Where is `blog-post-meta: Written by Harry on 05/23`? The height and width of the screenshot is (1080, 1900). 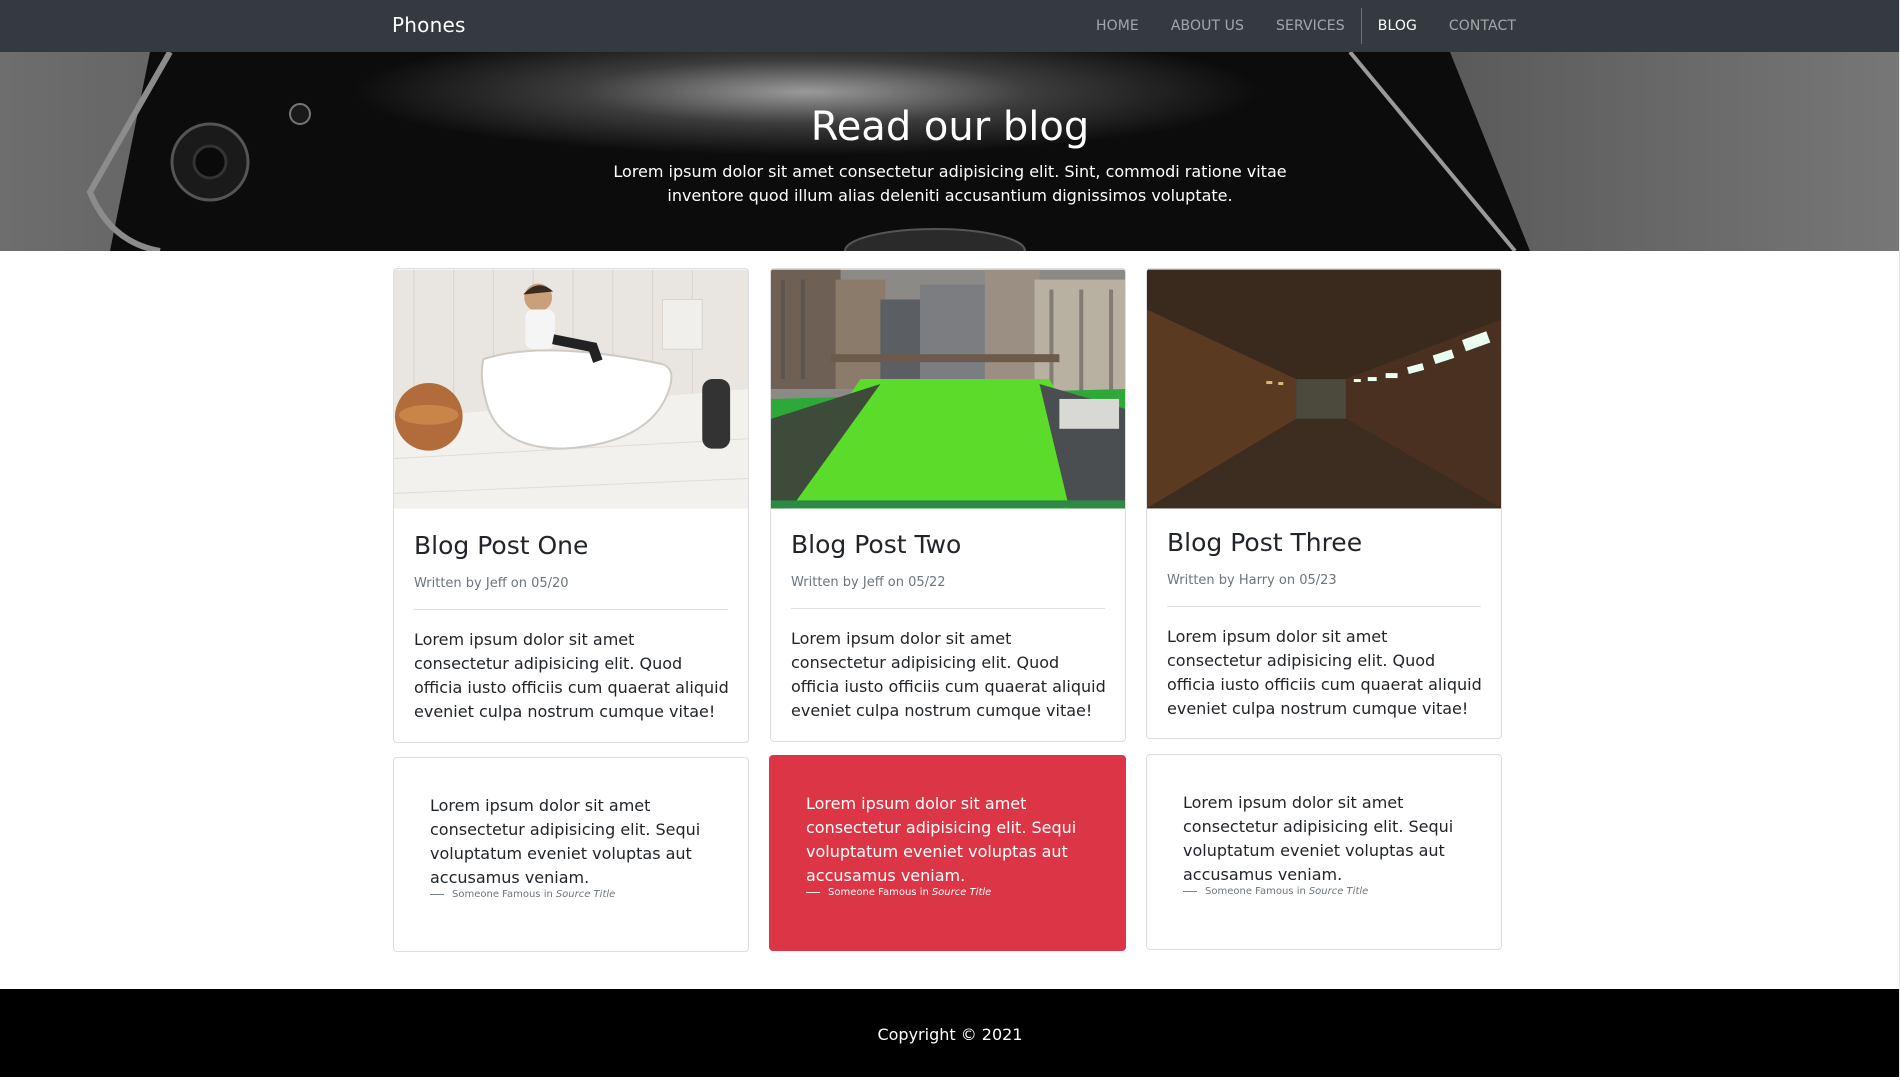
blog-post-meta: Written by Harry on 05/23 is located at coordinates (1252, 580).